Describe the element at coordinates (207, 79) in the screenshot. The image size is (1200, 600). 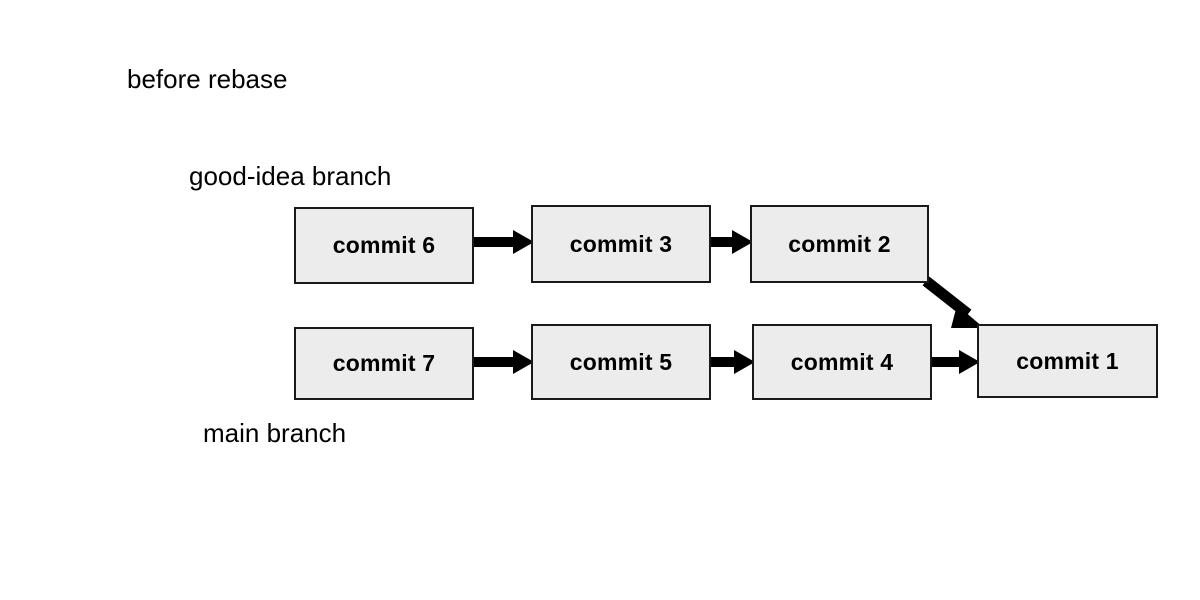
I see `diagram-title: before rebase` at that location.